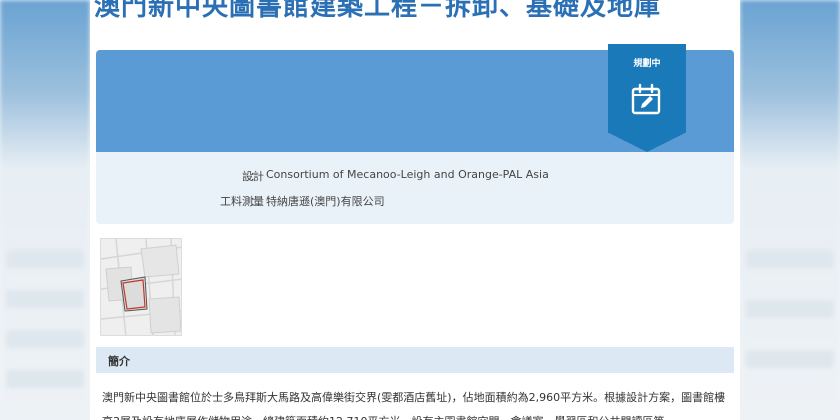 The height and width of the screenshot is (420, 840). I want to click on detail-value: 特納唐遜(澳門)有限公司, so click(325, 201).